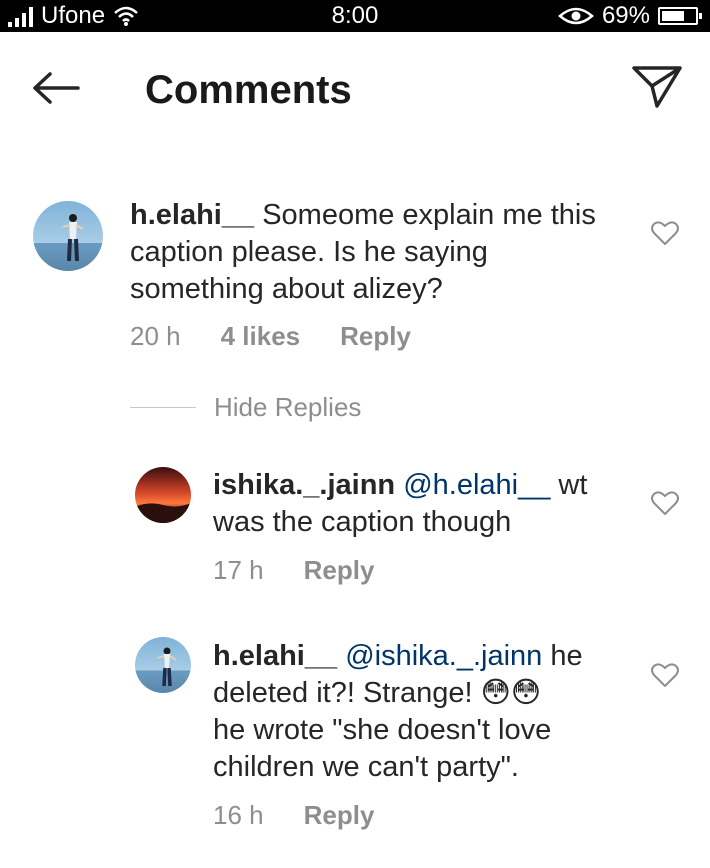 The width and height of the screenshot is (710, 868). Describe the element at coordinates (443, 656) in the screenshot. I see `reply-mention: @ishika._.jainn` at that location.